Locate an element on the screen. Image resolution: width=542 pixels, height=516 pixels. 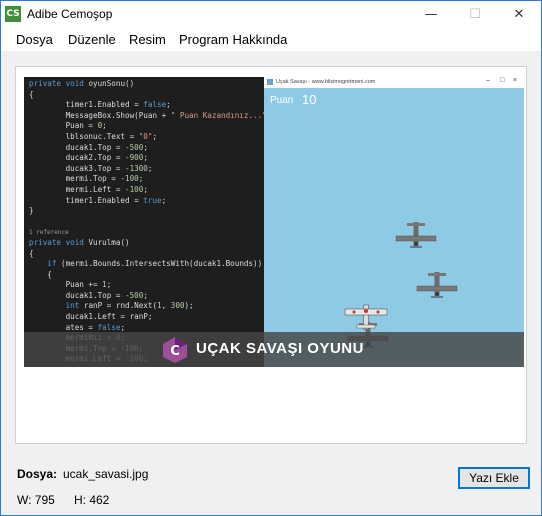
code-line: int ranP = rnd.Next(1, 300); is located at coordinates (146, 306).